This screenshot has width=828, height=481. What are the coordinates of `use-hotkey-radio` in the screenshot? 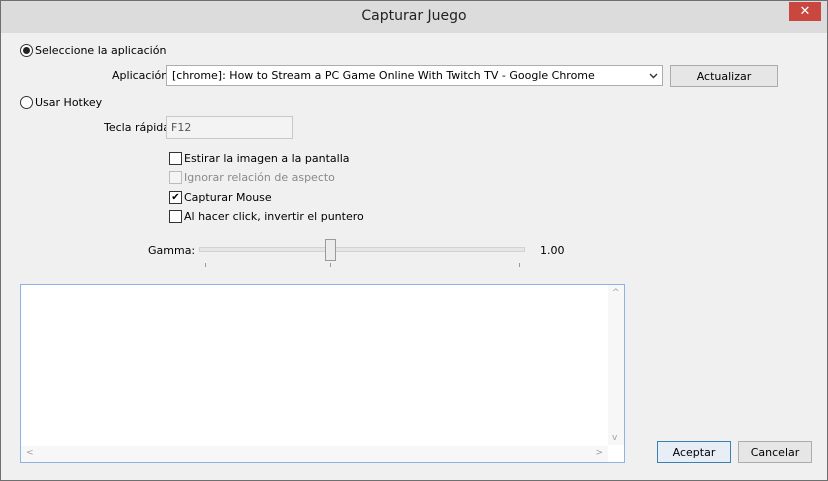 It's located at (26, 102).